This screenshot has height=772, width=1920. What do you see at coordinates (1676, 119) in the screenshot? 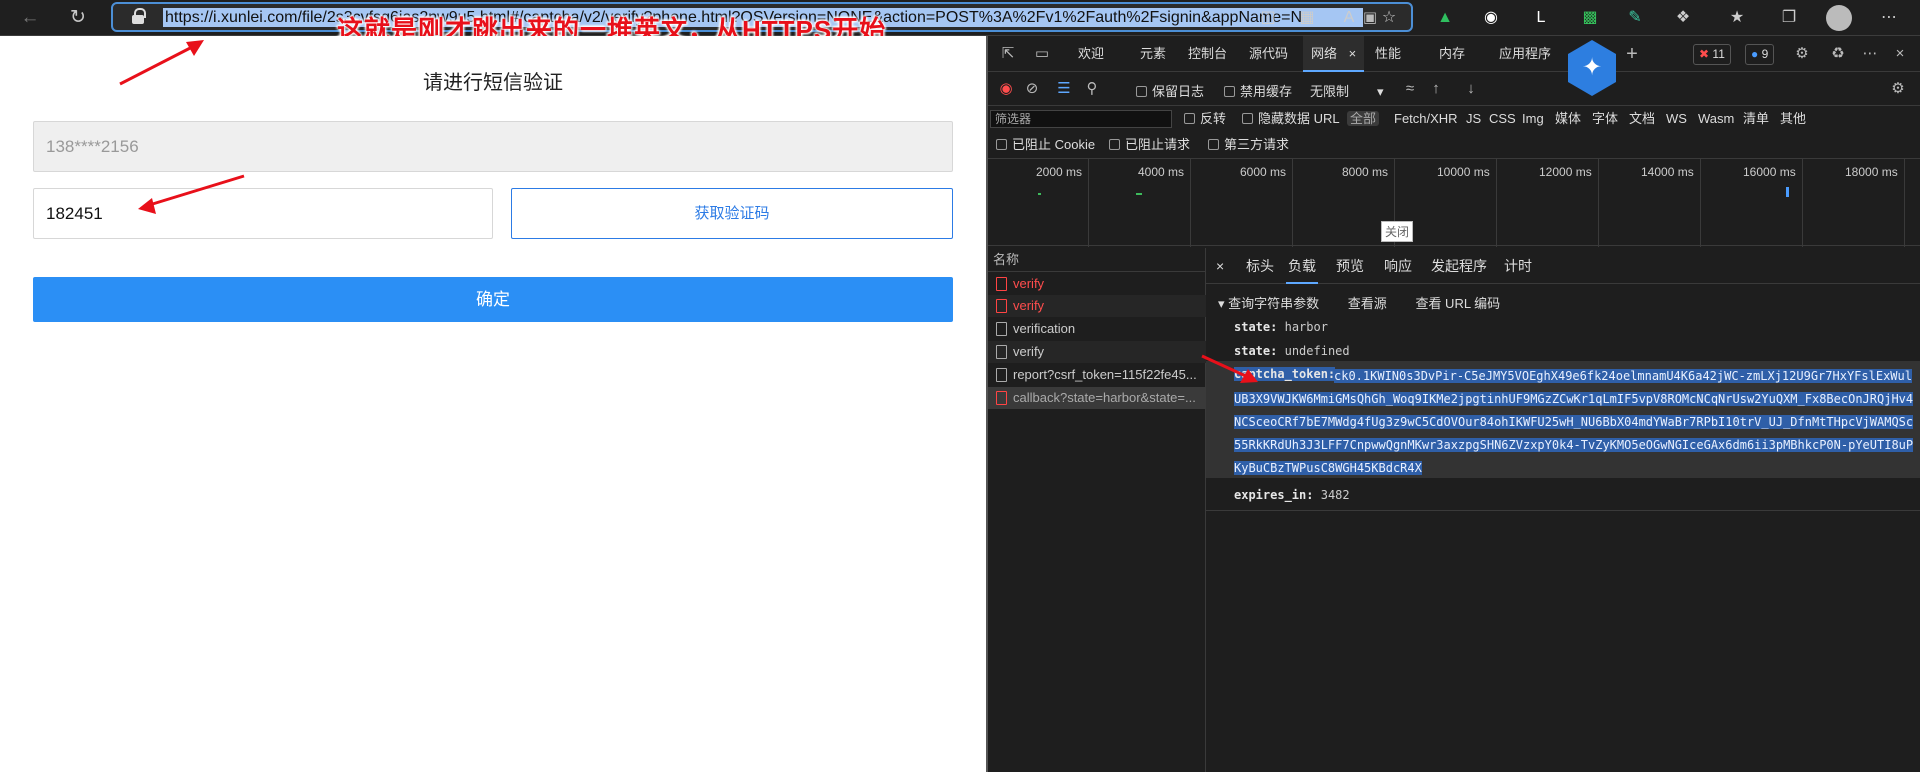
I see `type-filter-ws: WS` at bounding box center [1676, 119].